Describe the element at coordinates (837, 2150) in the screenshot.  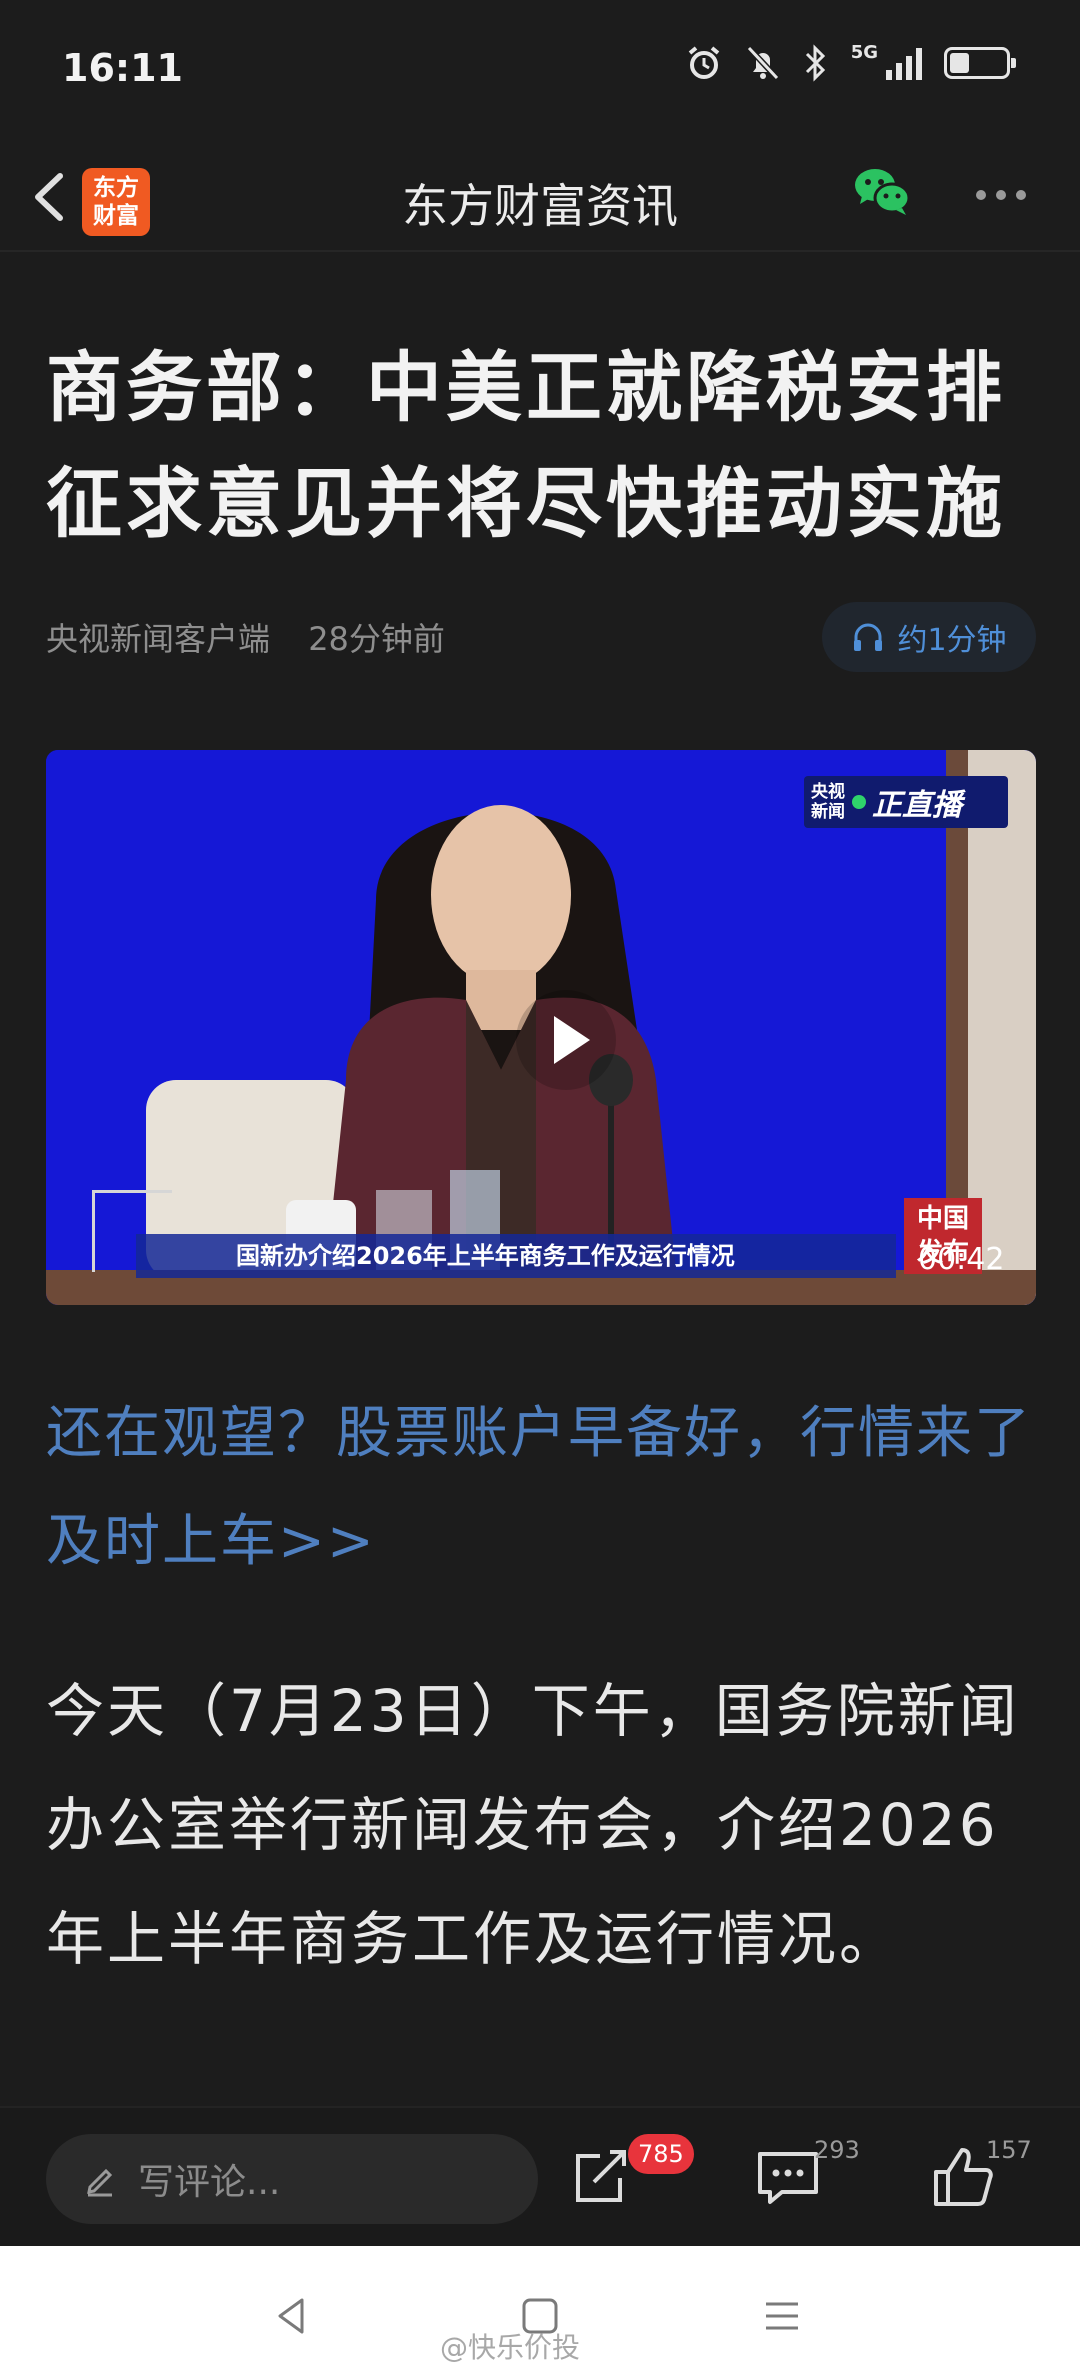
I see `comment-count: 293` at that location.